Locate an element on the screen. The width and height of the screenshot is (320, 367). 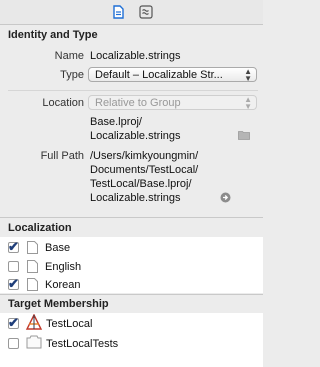
target-label-testlocaltests: TestLocalTests is located at coordinates (82, 344).